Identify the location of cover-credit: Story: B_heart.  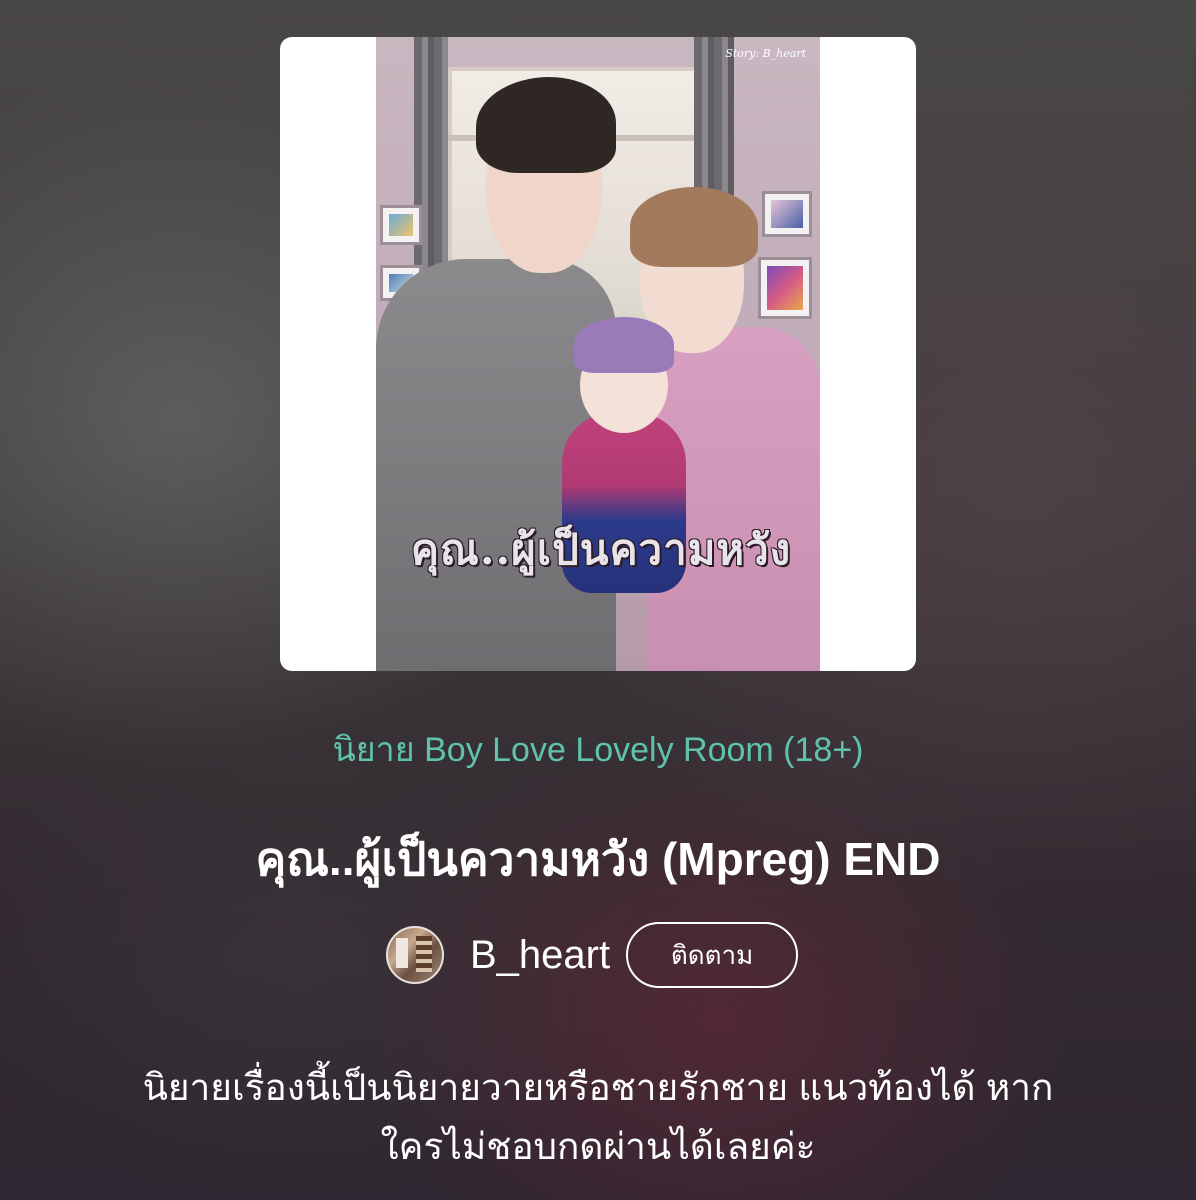
(765, 53).